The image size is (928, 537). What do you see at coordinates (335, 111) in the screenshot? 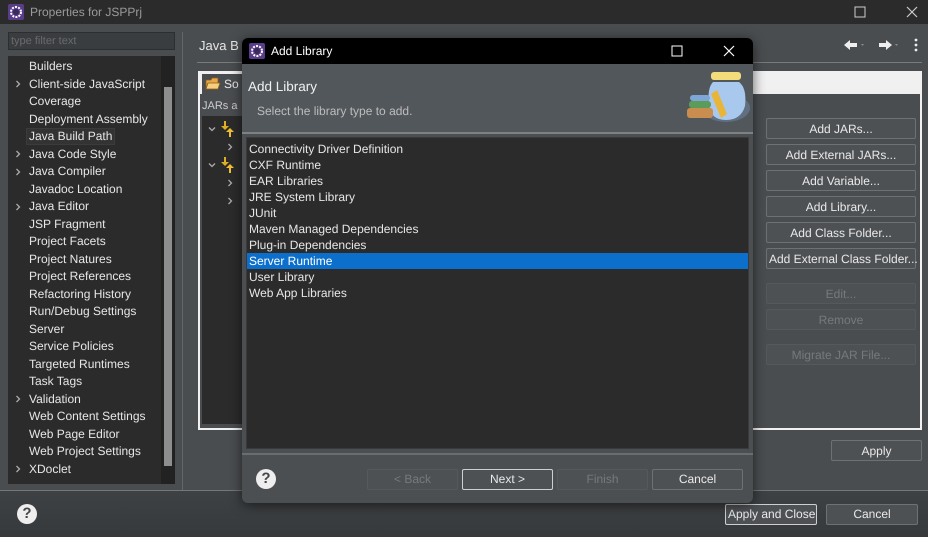
I see `dialog-description: Select the library type to add.` at bounding box center [335, 111].